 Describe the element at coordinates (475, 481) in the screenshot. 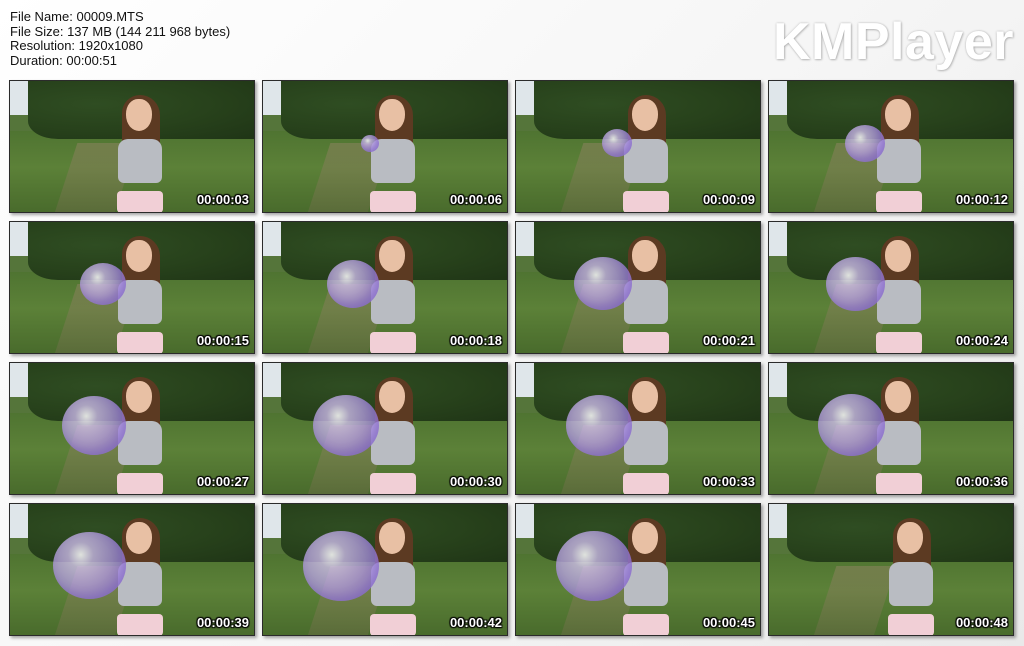

I see `timestamp-label: 00:00:30` at that location.